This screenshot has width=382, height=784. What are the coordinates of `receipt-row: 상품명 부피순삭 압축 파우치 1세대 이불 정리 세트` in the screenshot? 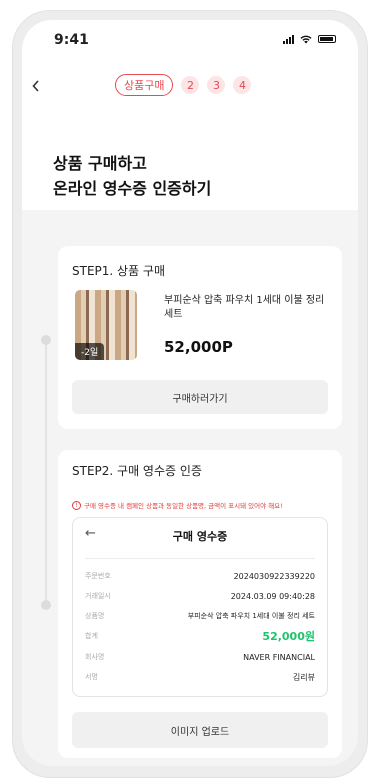 It's located at (200, 616).